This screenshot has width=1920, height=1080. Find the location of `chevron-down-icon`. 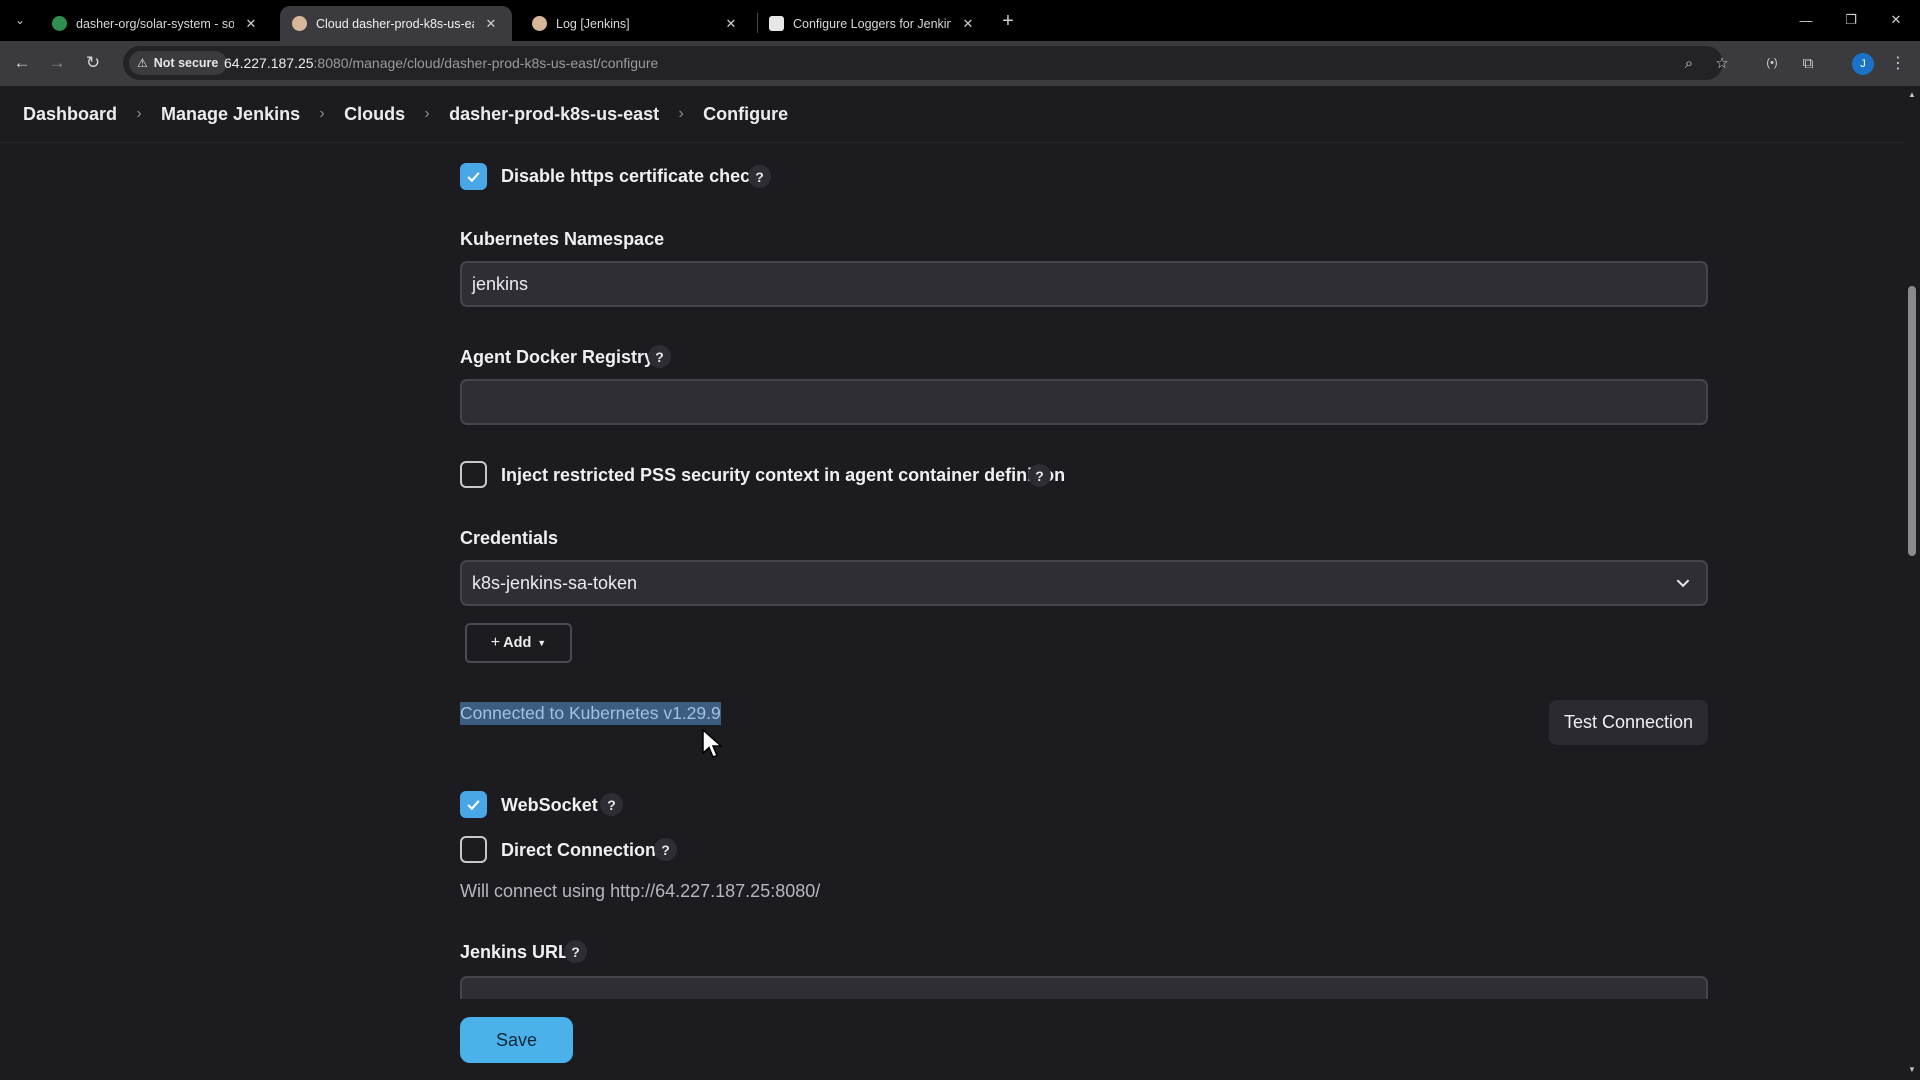

chevron-down-icon is located at coordinates (1683, 583).